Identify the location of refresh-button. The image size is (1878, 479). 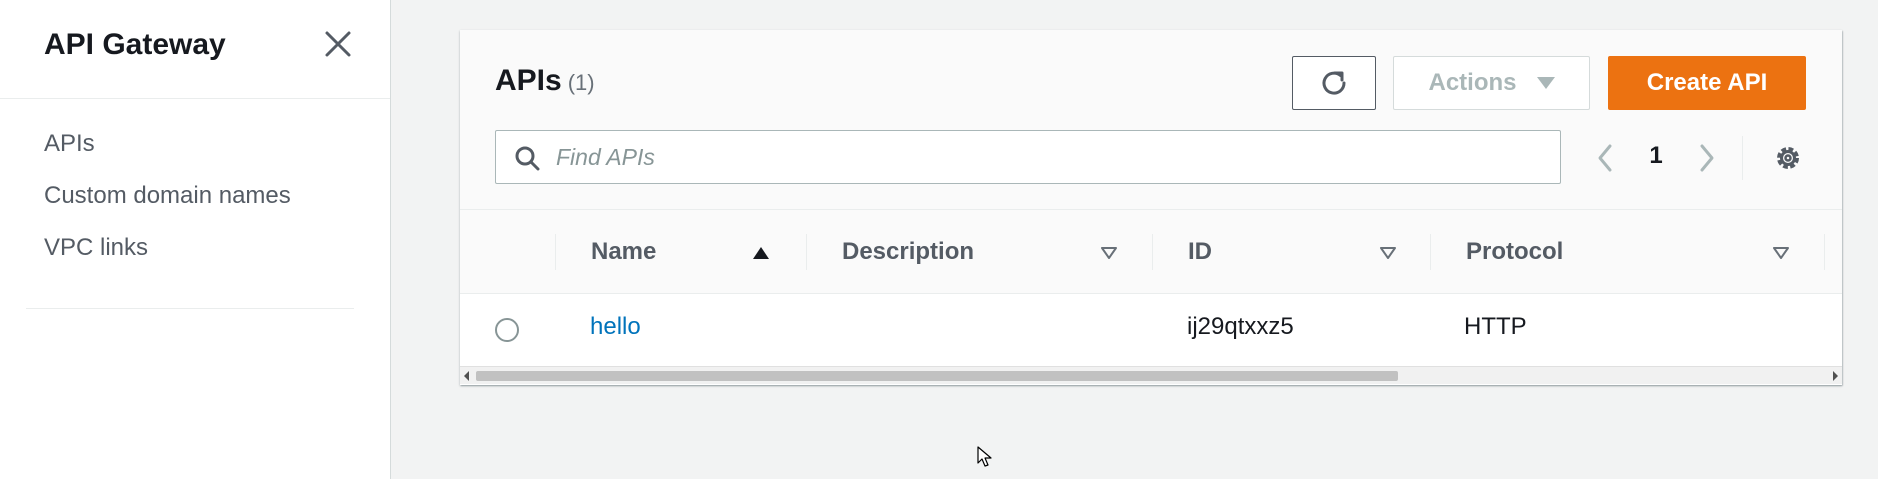
(1334, 83).